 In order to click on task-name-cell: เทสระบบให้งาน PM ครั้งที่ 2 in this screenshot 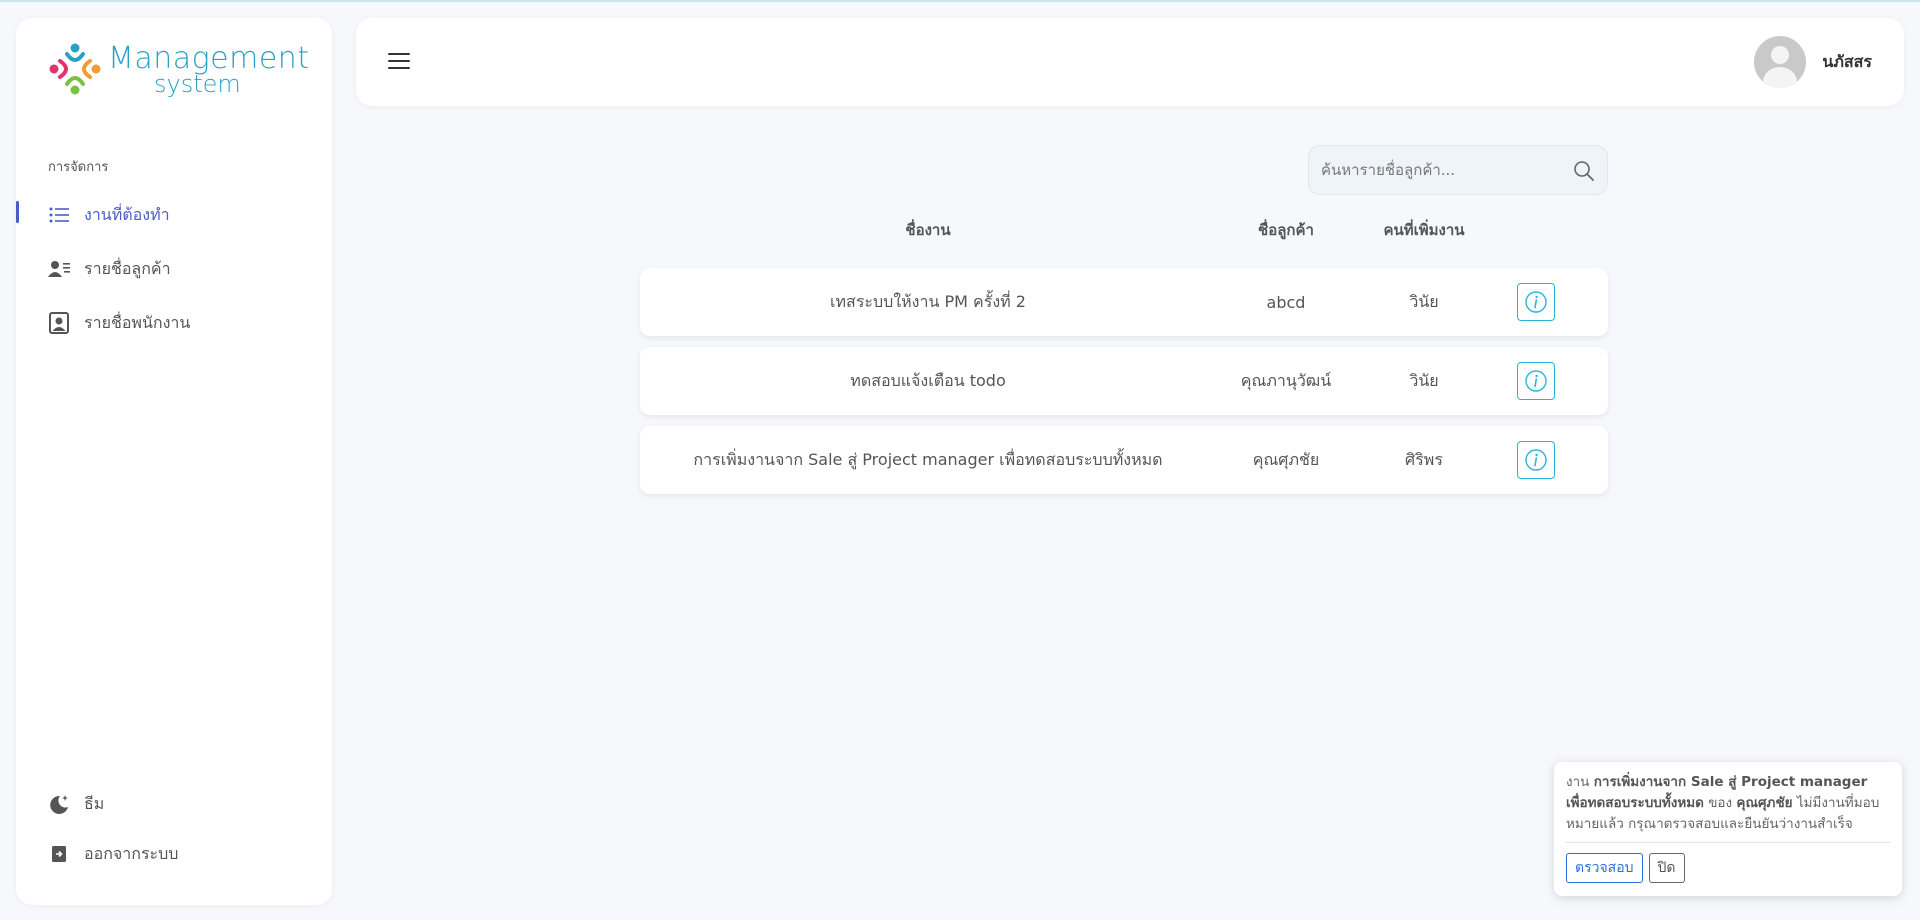, I will do `click(928, 301)`.